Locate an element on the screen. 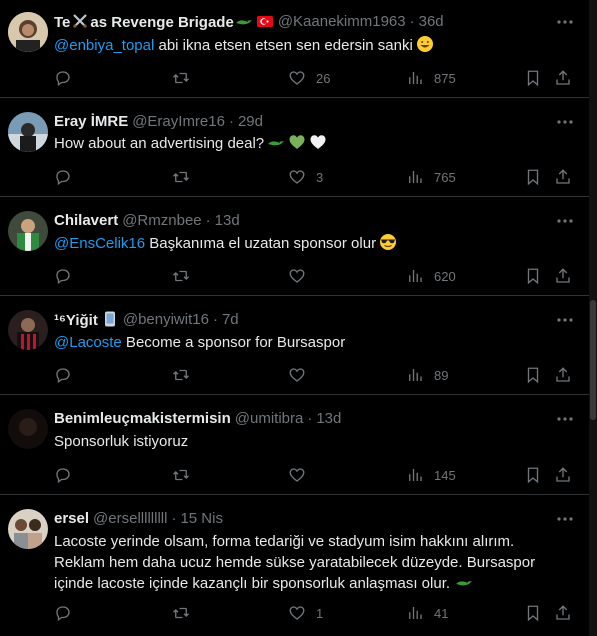 The height and width of the screenshot is (636, 597). tweet-header: Chilavert @Rmznbee · 13d is located at coordinates (147, 221).